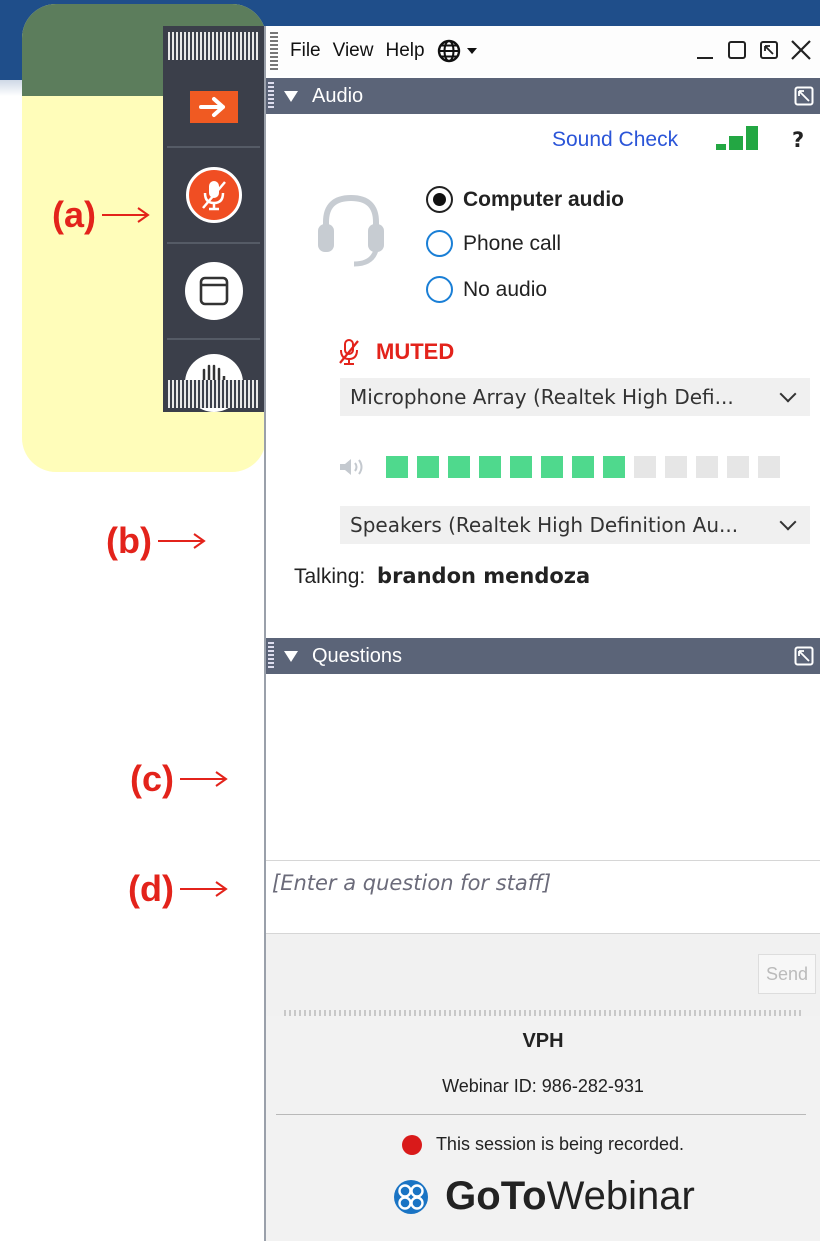 The height and width of the screenshot is (1241, 820). I want to click on grab-tab-grip-top, so click(213, 46).